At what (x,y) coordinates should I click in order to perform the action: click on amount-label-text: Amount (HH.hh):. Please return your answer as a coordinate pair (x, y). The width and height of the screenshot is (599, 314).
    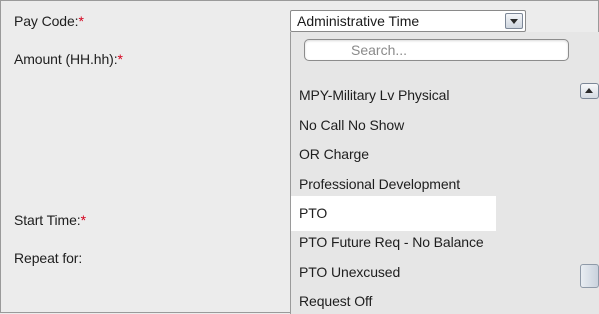
    Looking at the image, I should click on (66, 59).